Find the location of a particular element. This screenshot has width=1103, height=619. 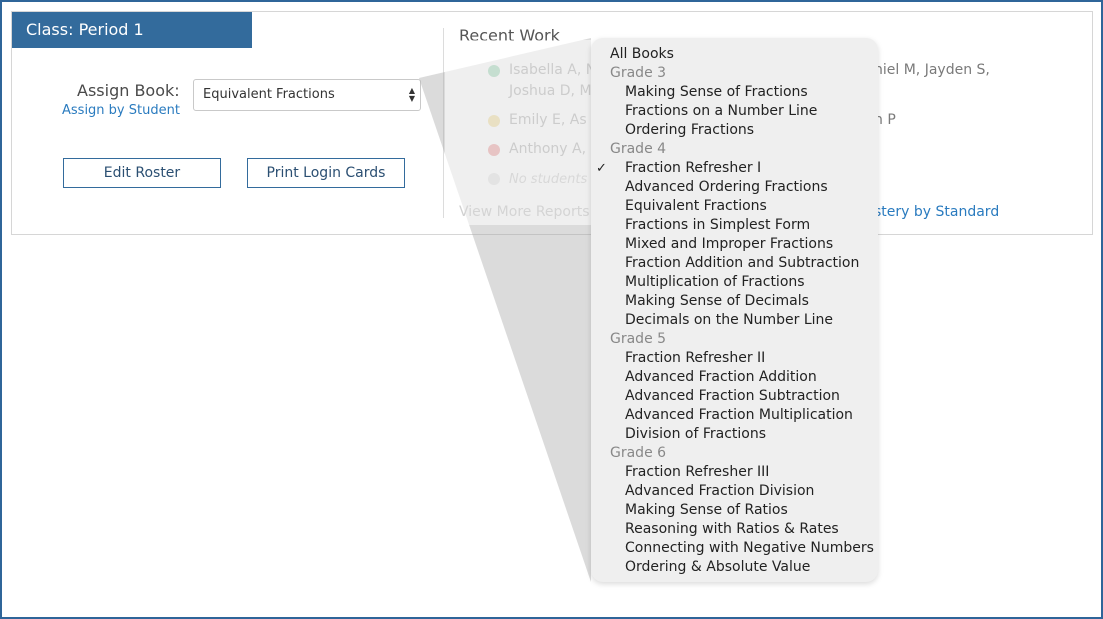

dropdown-item-label: Advanced Fraction Addition is located at coordinates (721, 377).